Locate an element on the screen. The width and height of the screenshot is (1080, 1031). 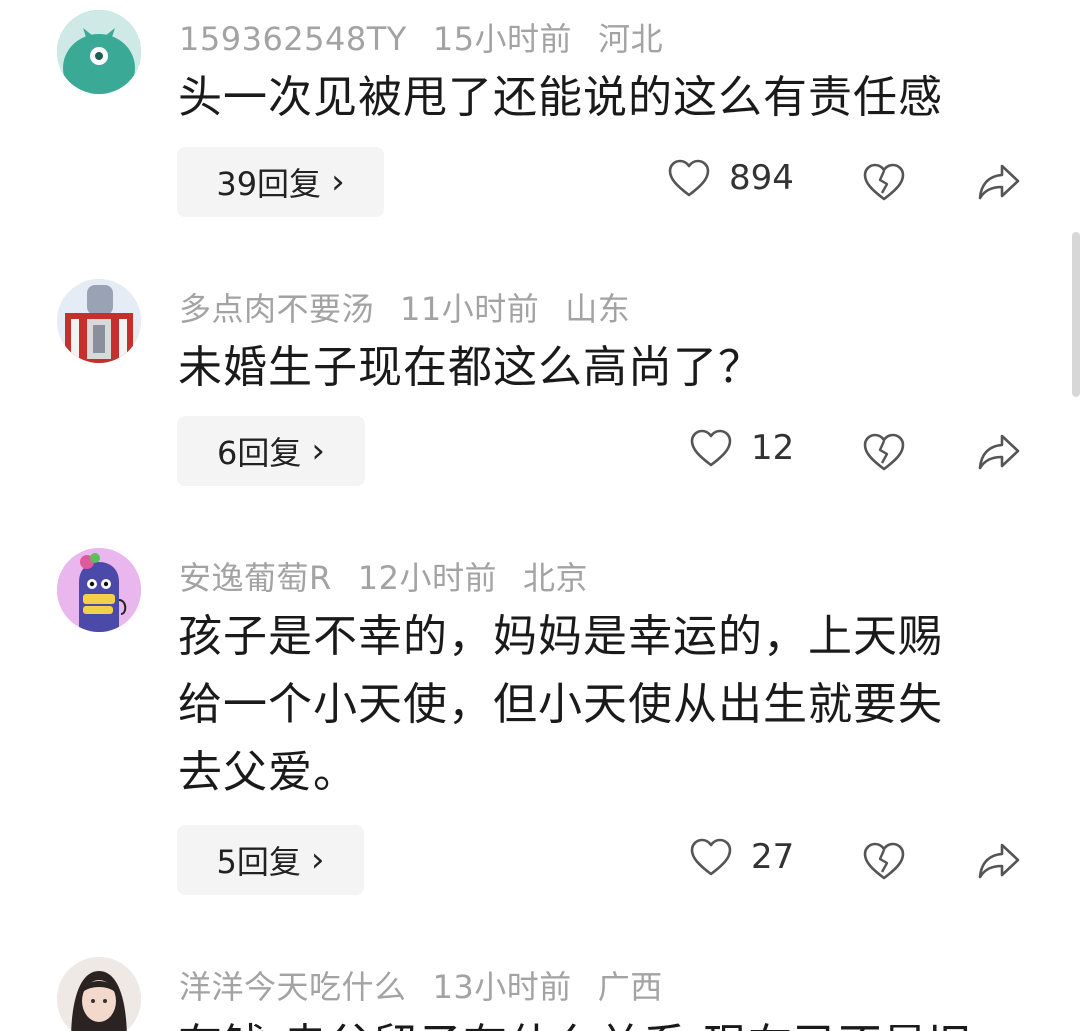
girl-photo-avatar-icon is located at coordinates (99, 994).